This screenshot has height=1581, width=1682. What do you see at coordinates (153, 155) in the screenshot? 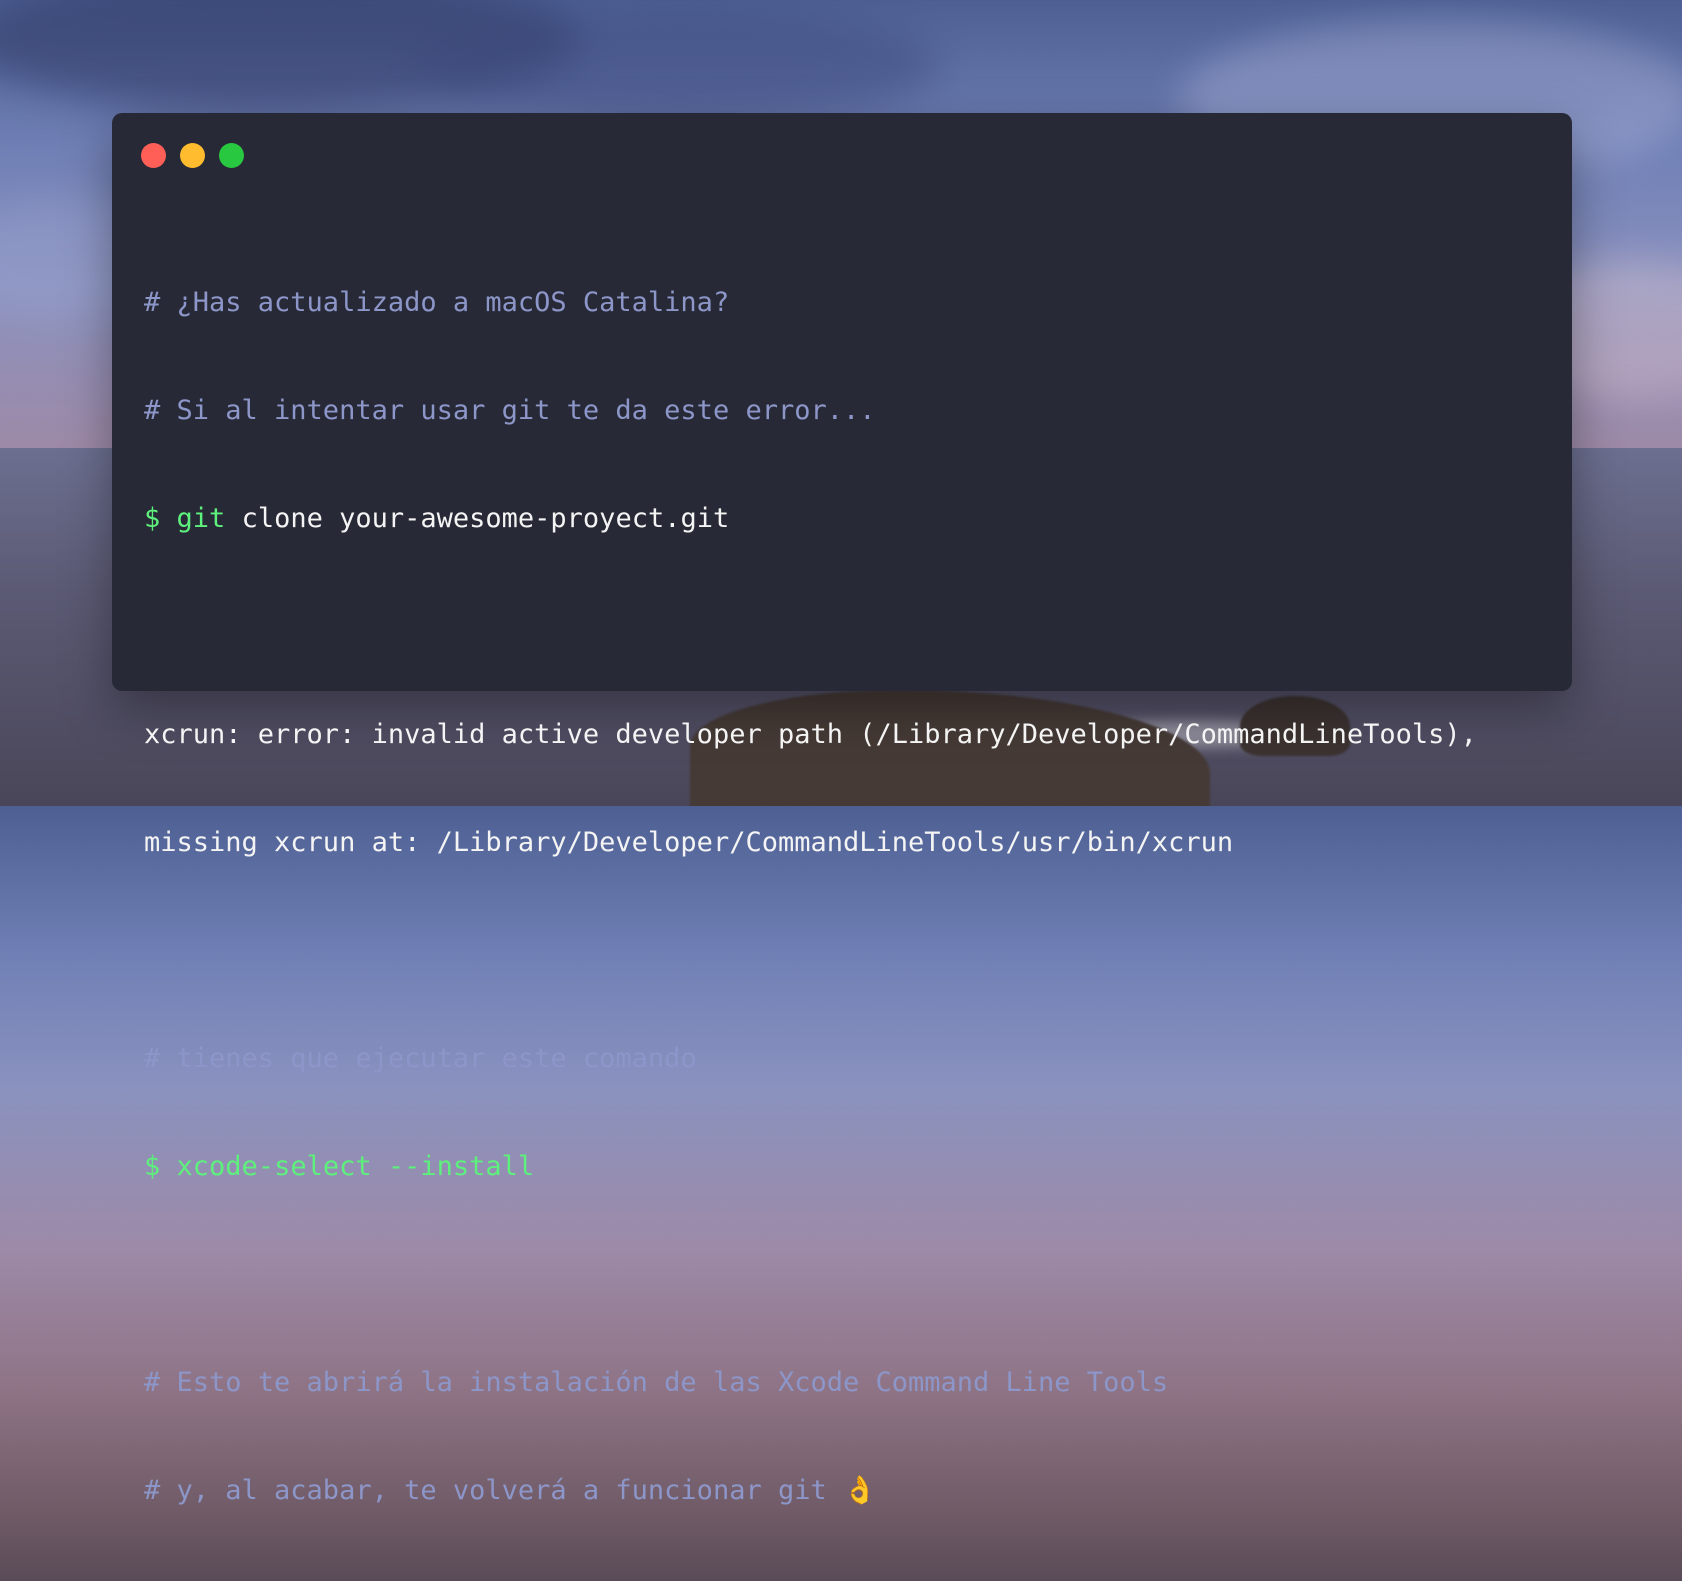
I see `close-button` at bounding box center [153, 155].